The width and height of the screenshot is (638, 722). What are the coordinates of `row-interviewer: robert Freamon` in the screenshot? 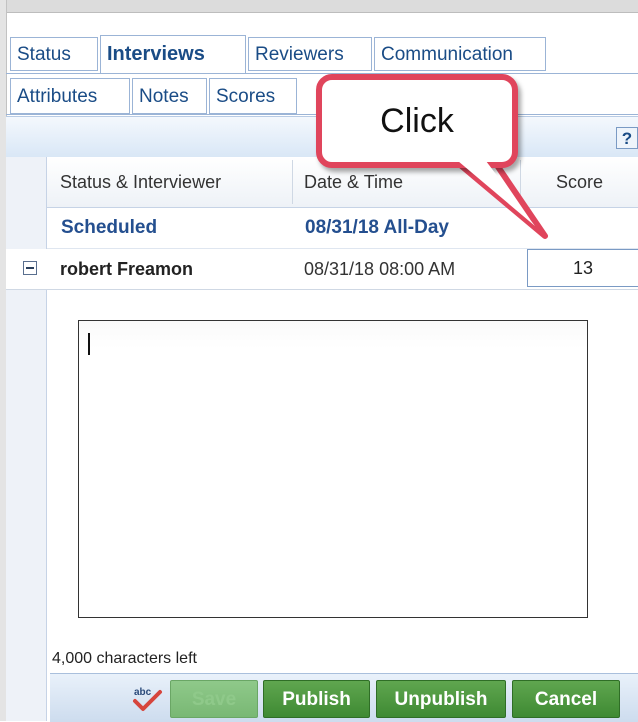 It's located at (127, 269).